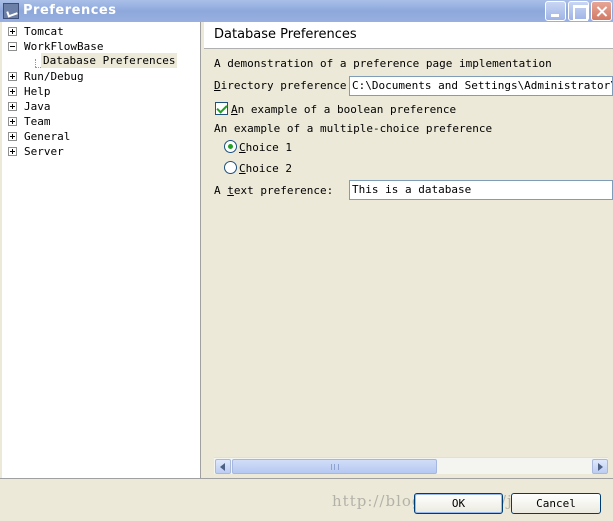  Describe the element at coordinates (223, 466) in the screenshot. I see `scroll-left-arrow-icon` at that location.